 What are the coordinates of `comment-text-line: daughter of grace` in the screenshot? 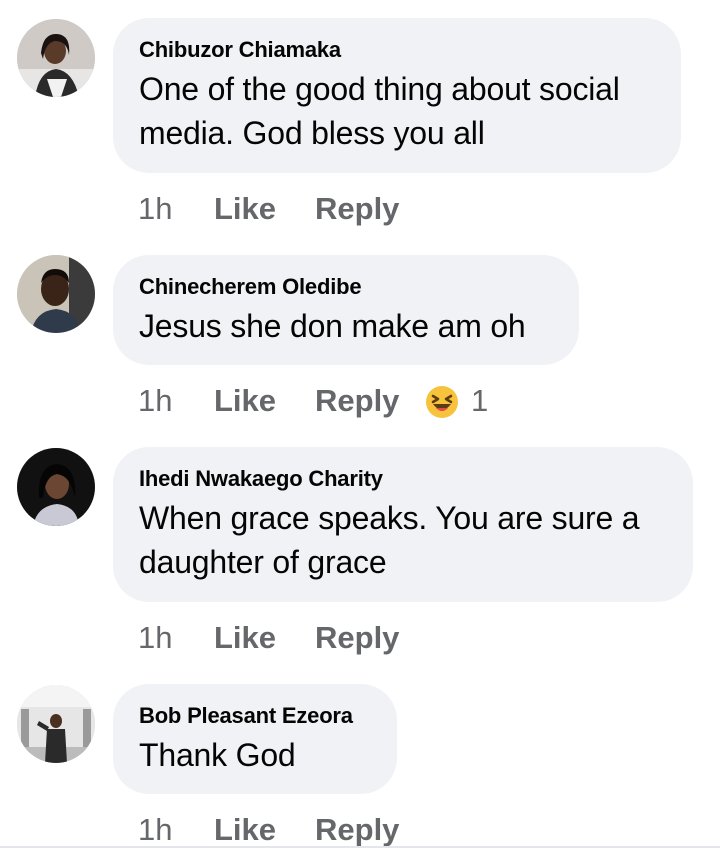 It's located at (263, 562).